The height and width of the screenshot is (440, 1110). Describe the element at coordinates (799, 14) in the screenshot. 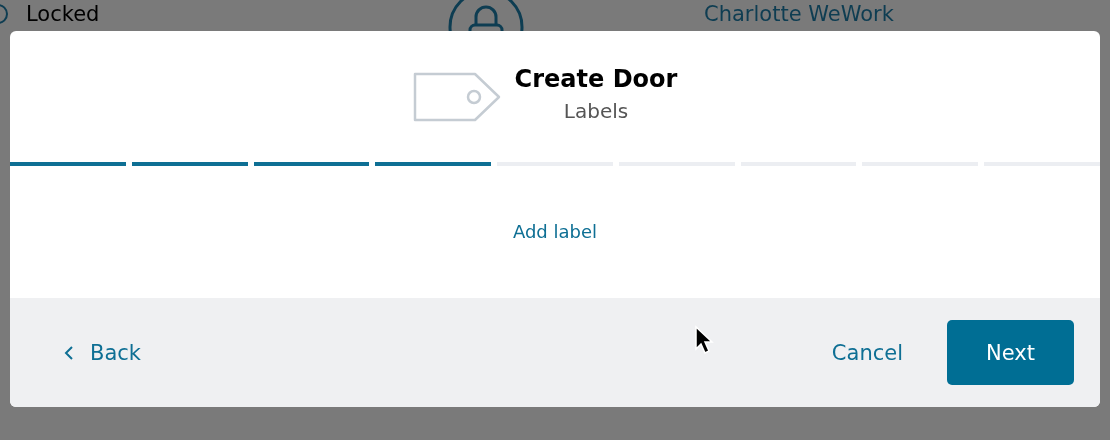

I see `location-link: Charlotte WeWork` at that location.